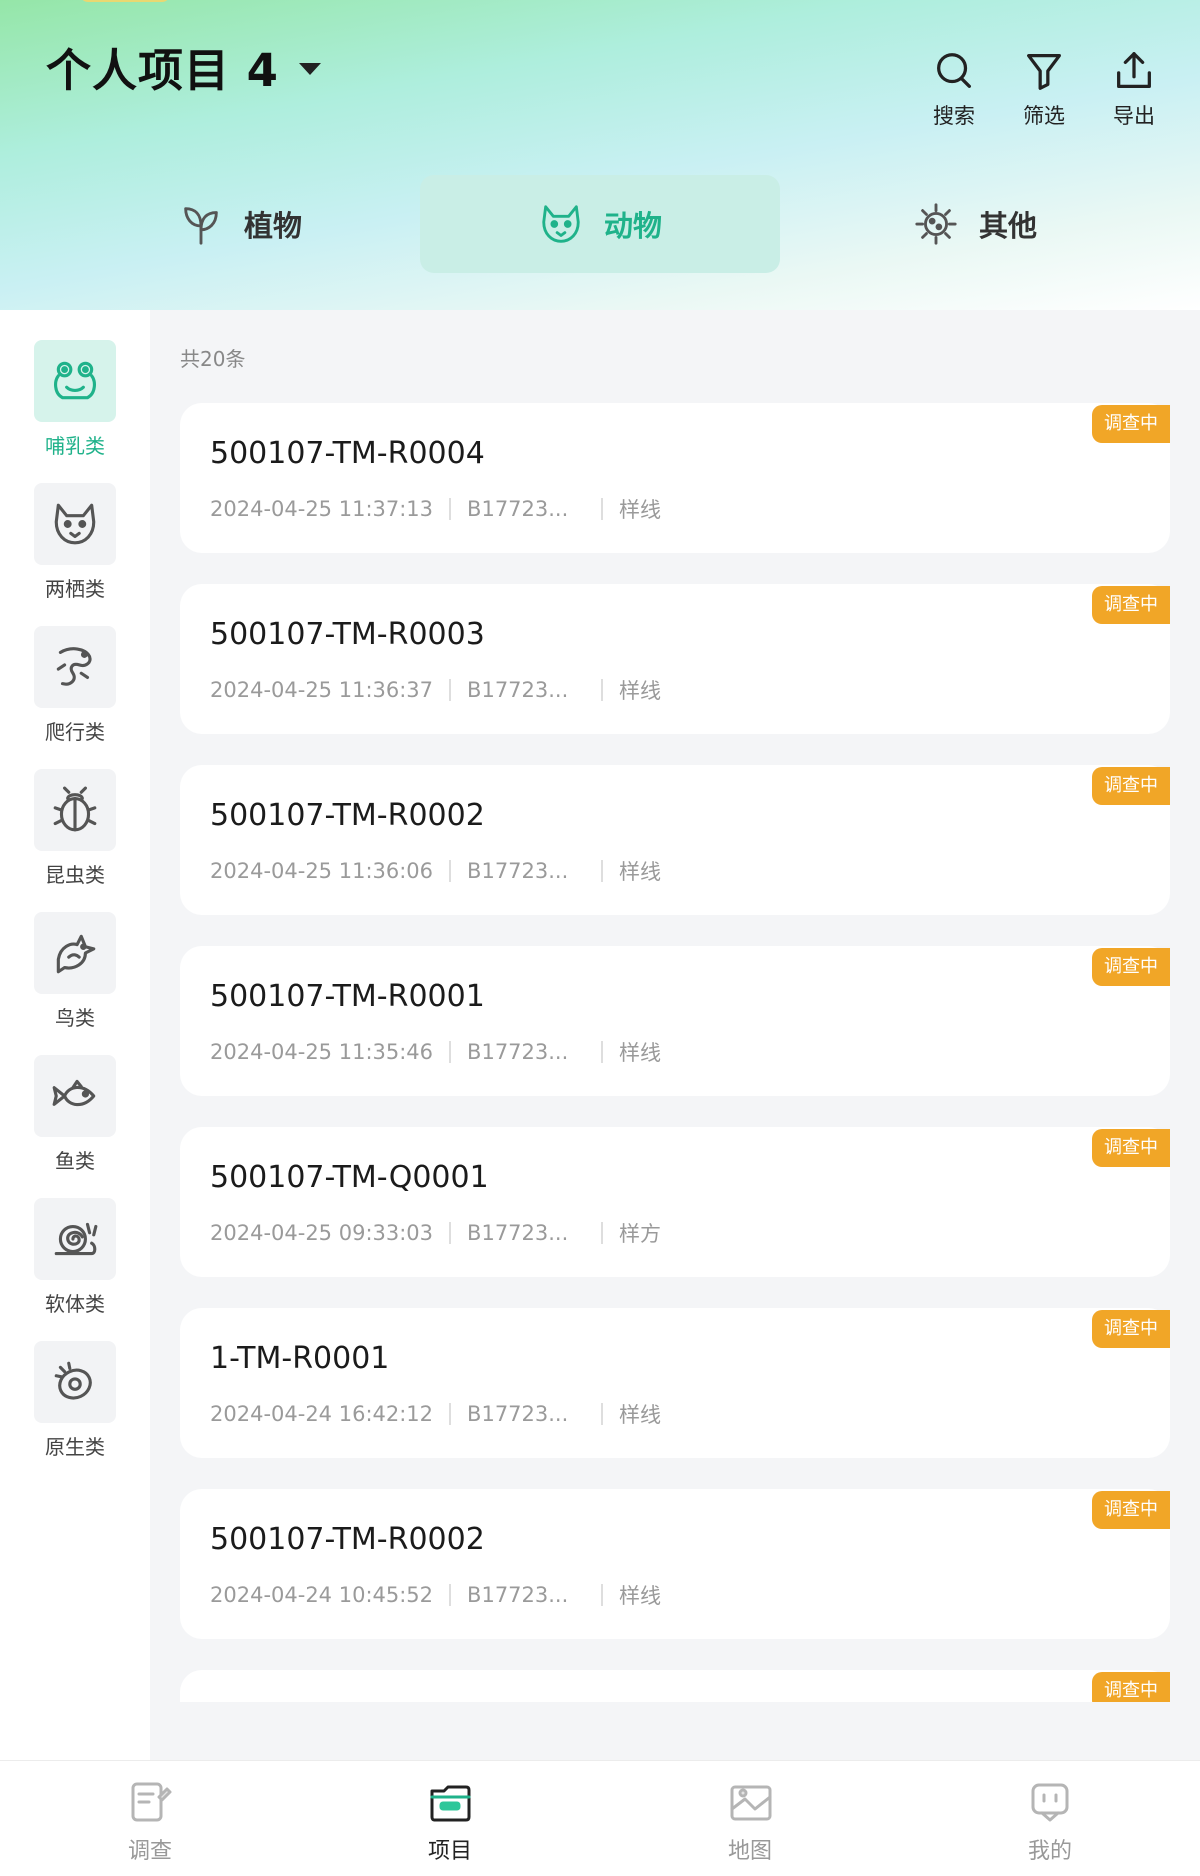  Describe the element at coordinates (75, 1018) in the screenshot. I see `sidebar-item-label: 鸟类` at that location.